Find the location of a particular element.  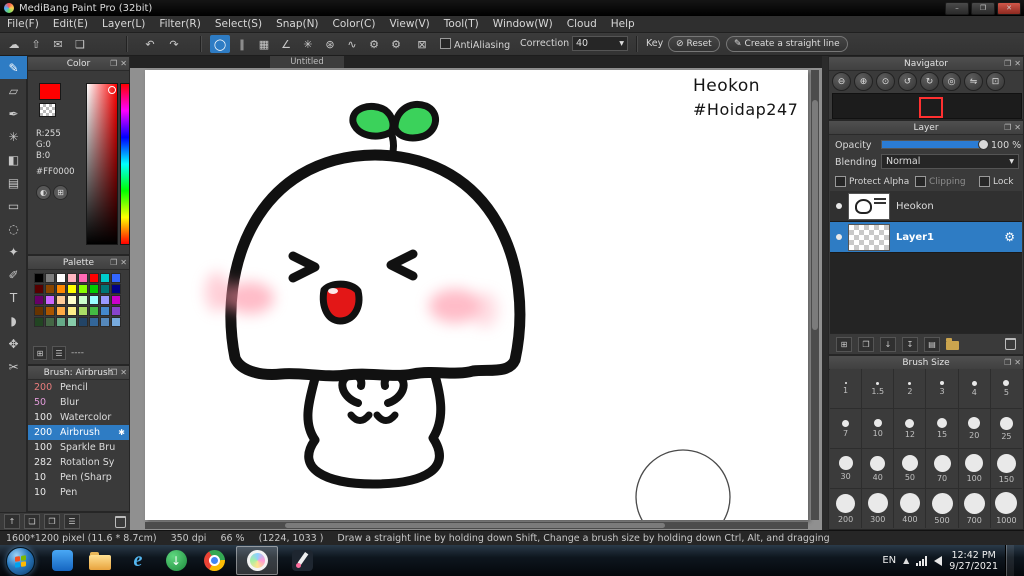

brush-size-option: 500 is located at coordinates (942, 508).